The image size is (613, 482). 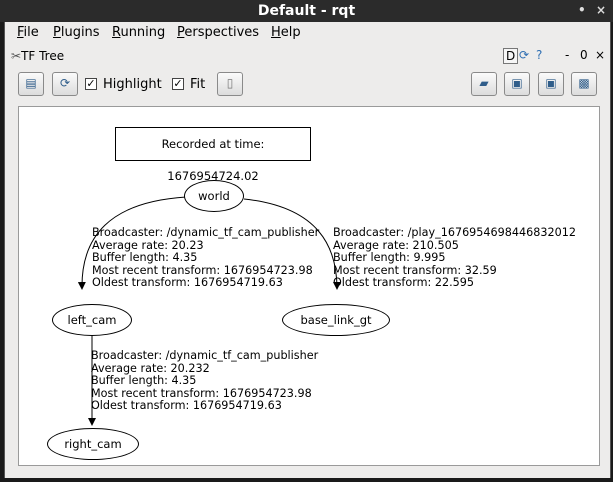 What do you see at coordinates (91, 84) in the screenshot?
I see `highlight-checkbox: ✓` at bounding box center [91, 84].